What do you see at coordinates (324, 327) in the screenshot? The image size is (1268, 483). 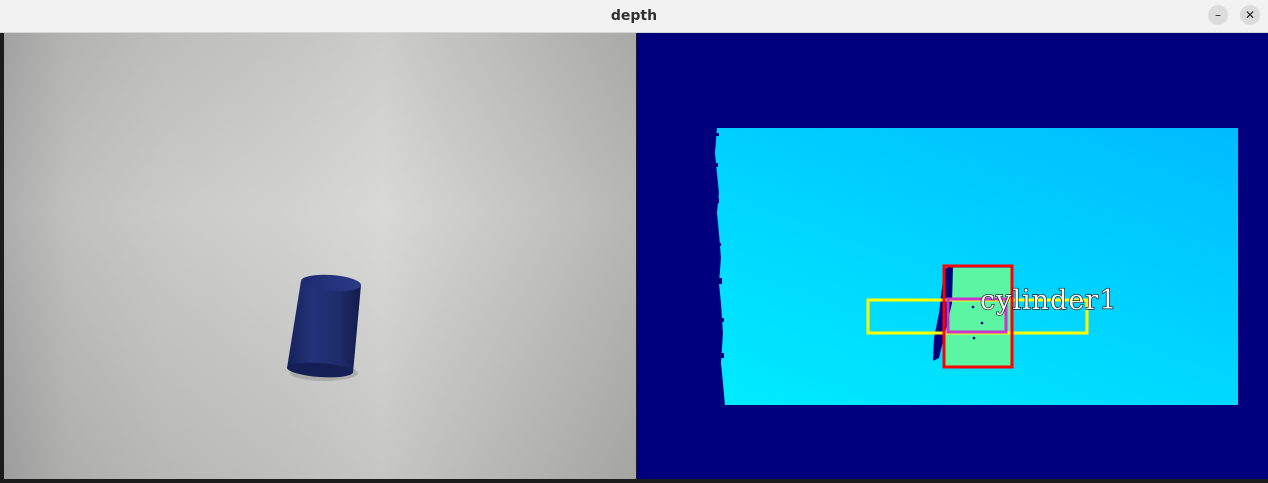 I see `cylinder-object-image` at bounding box center [324, 327].